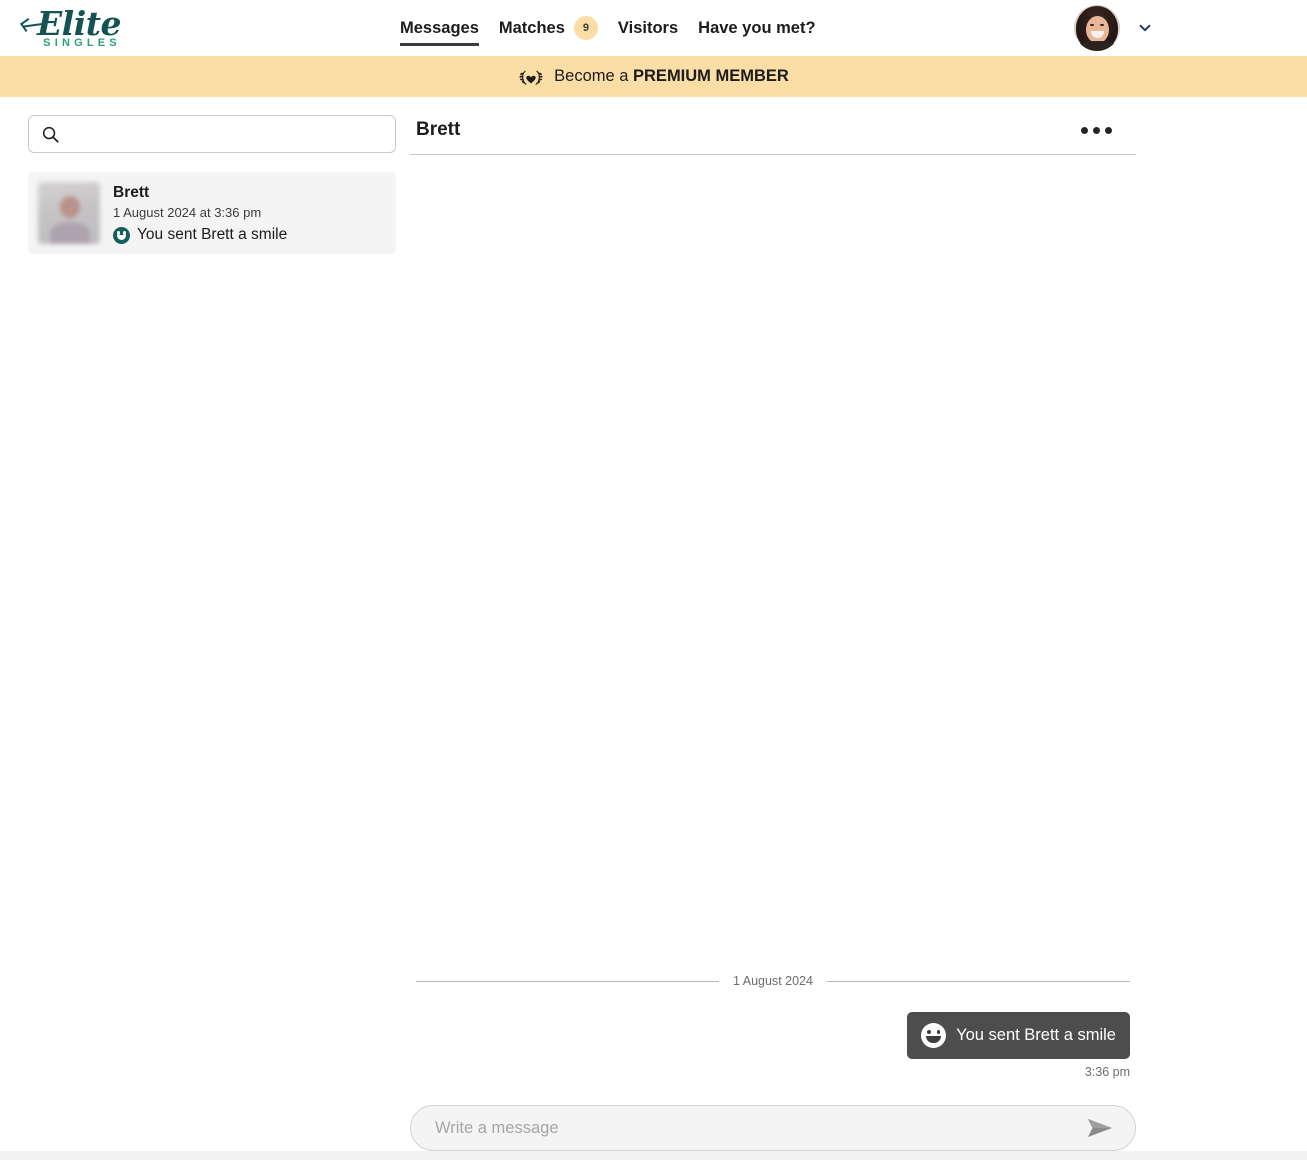  Describe the element at coordinates (594, 76) in the screenshot. I see `premium-banner-prefix: Become a` at that location.